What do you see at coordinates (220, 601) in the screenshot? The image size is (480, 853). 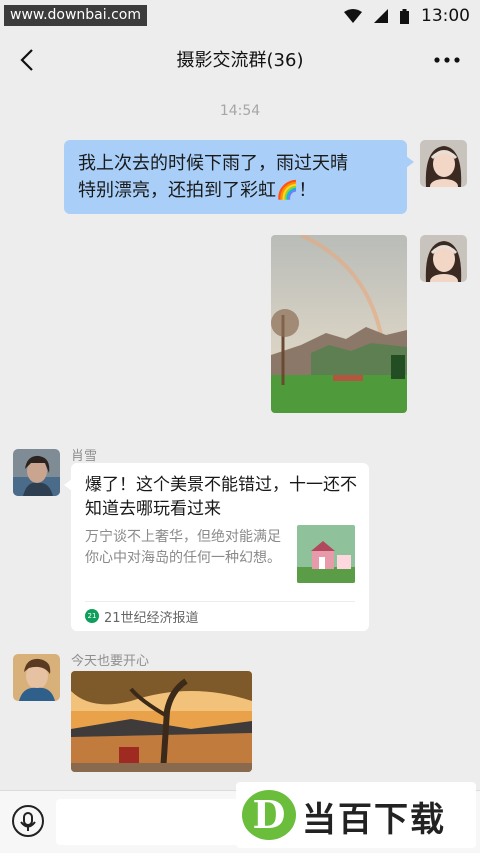 I see `card-divider` at bounding box center [220, 601].